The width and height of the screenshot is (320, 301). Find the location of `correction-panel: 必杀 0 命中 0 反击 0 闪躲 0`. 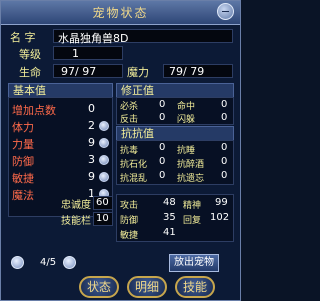

correction-panel: 必杀 0 命中 0 反击 0 闪躲 0 is located at coordinates (175, 111).